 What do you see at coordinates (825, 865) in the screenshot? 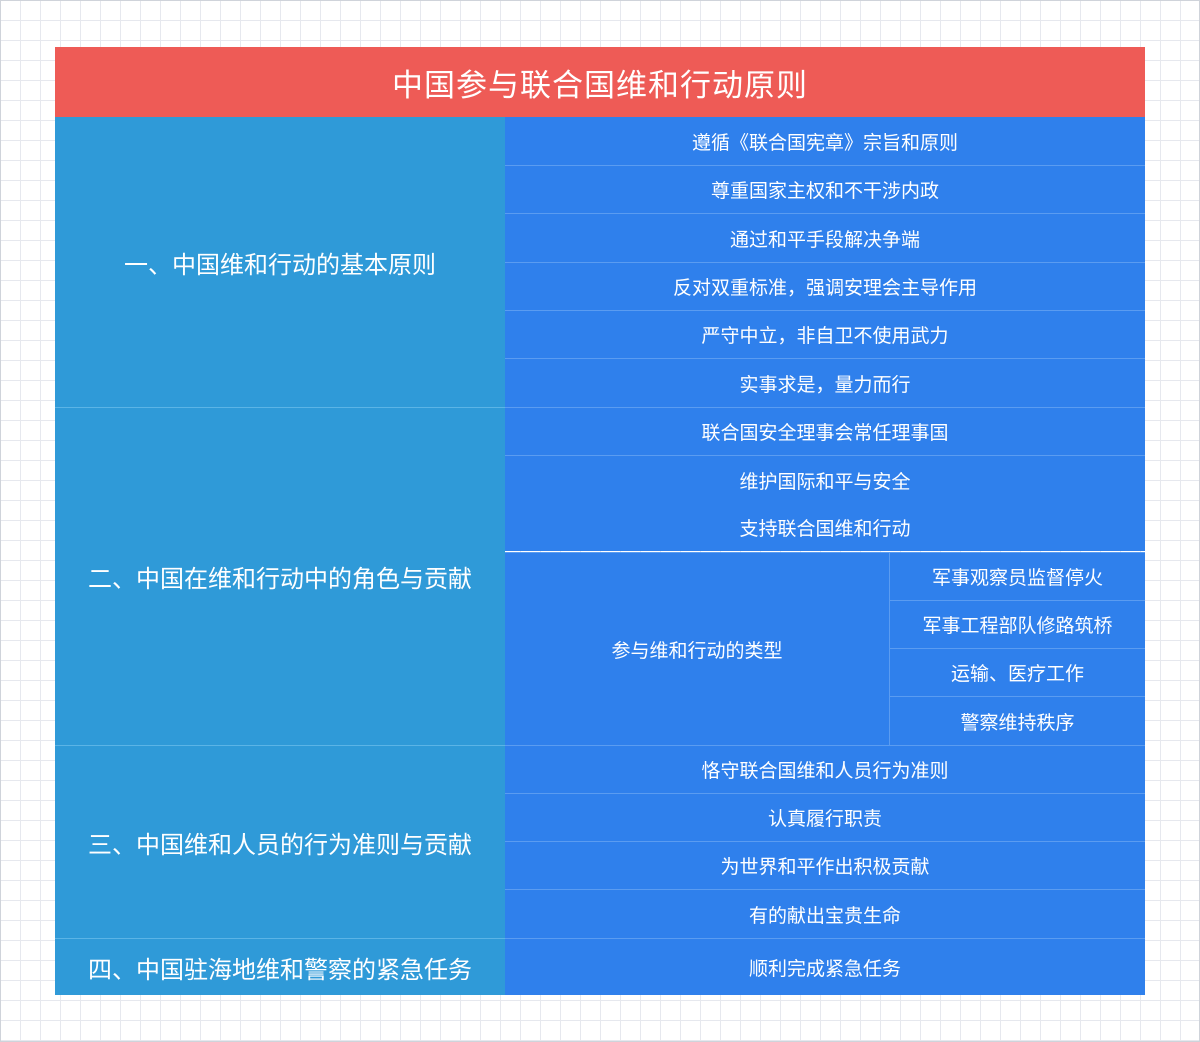
I see `list-item: 为世界和平作出积极贡献` at bounding box center [825, 865].